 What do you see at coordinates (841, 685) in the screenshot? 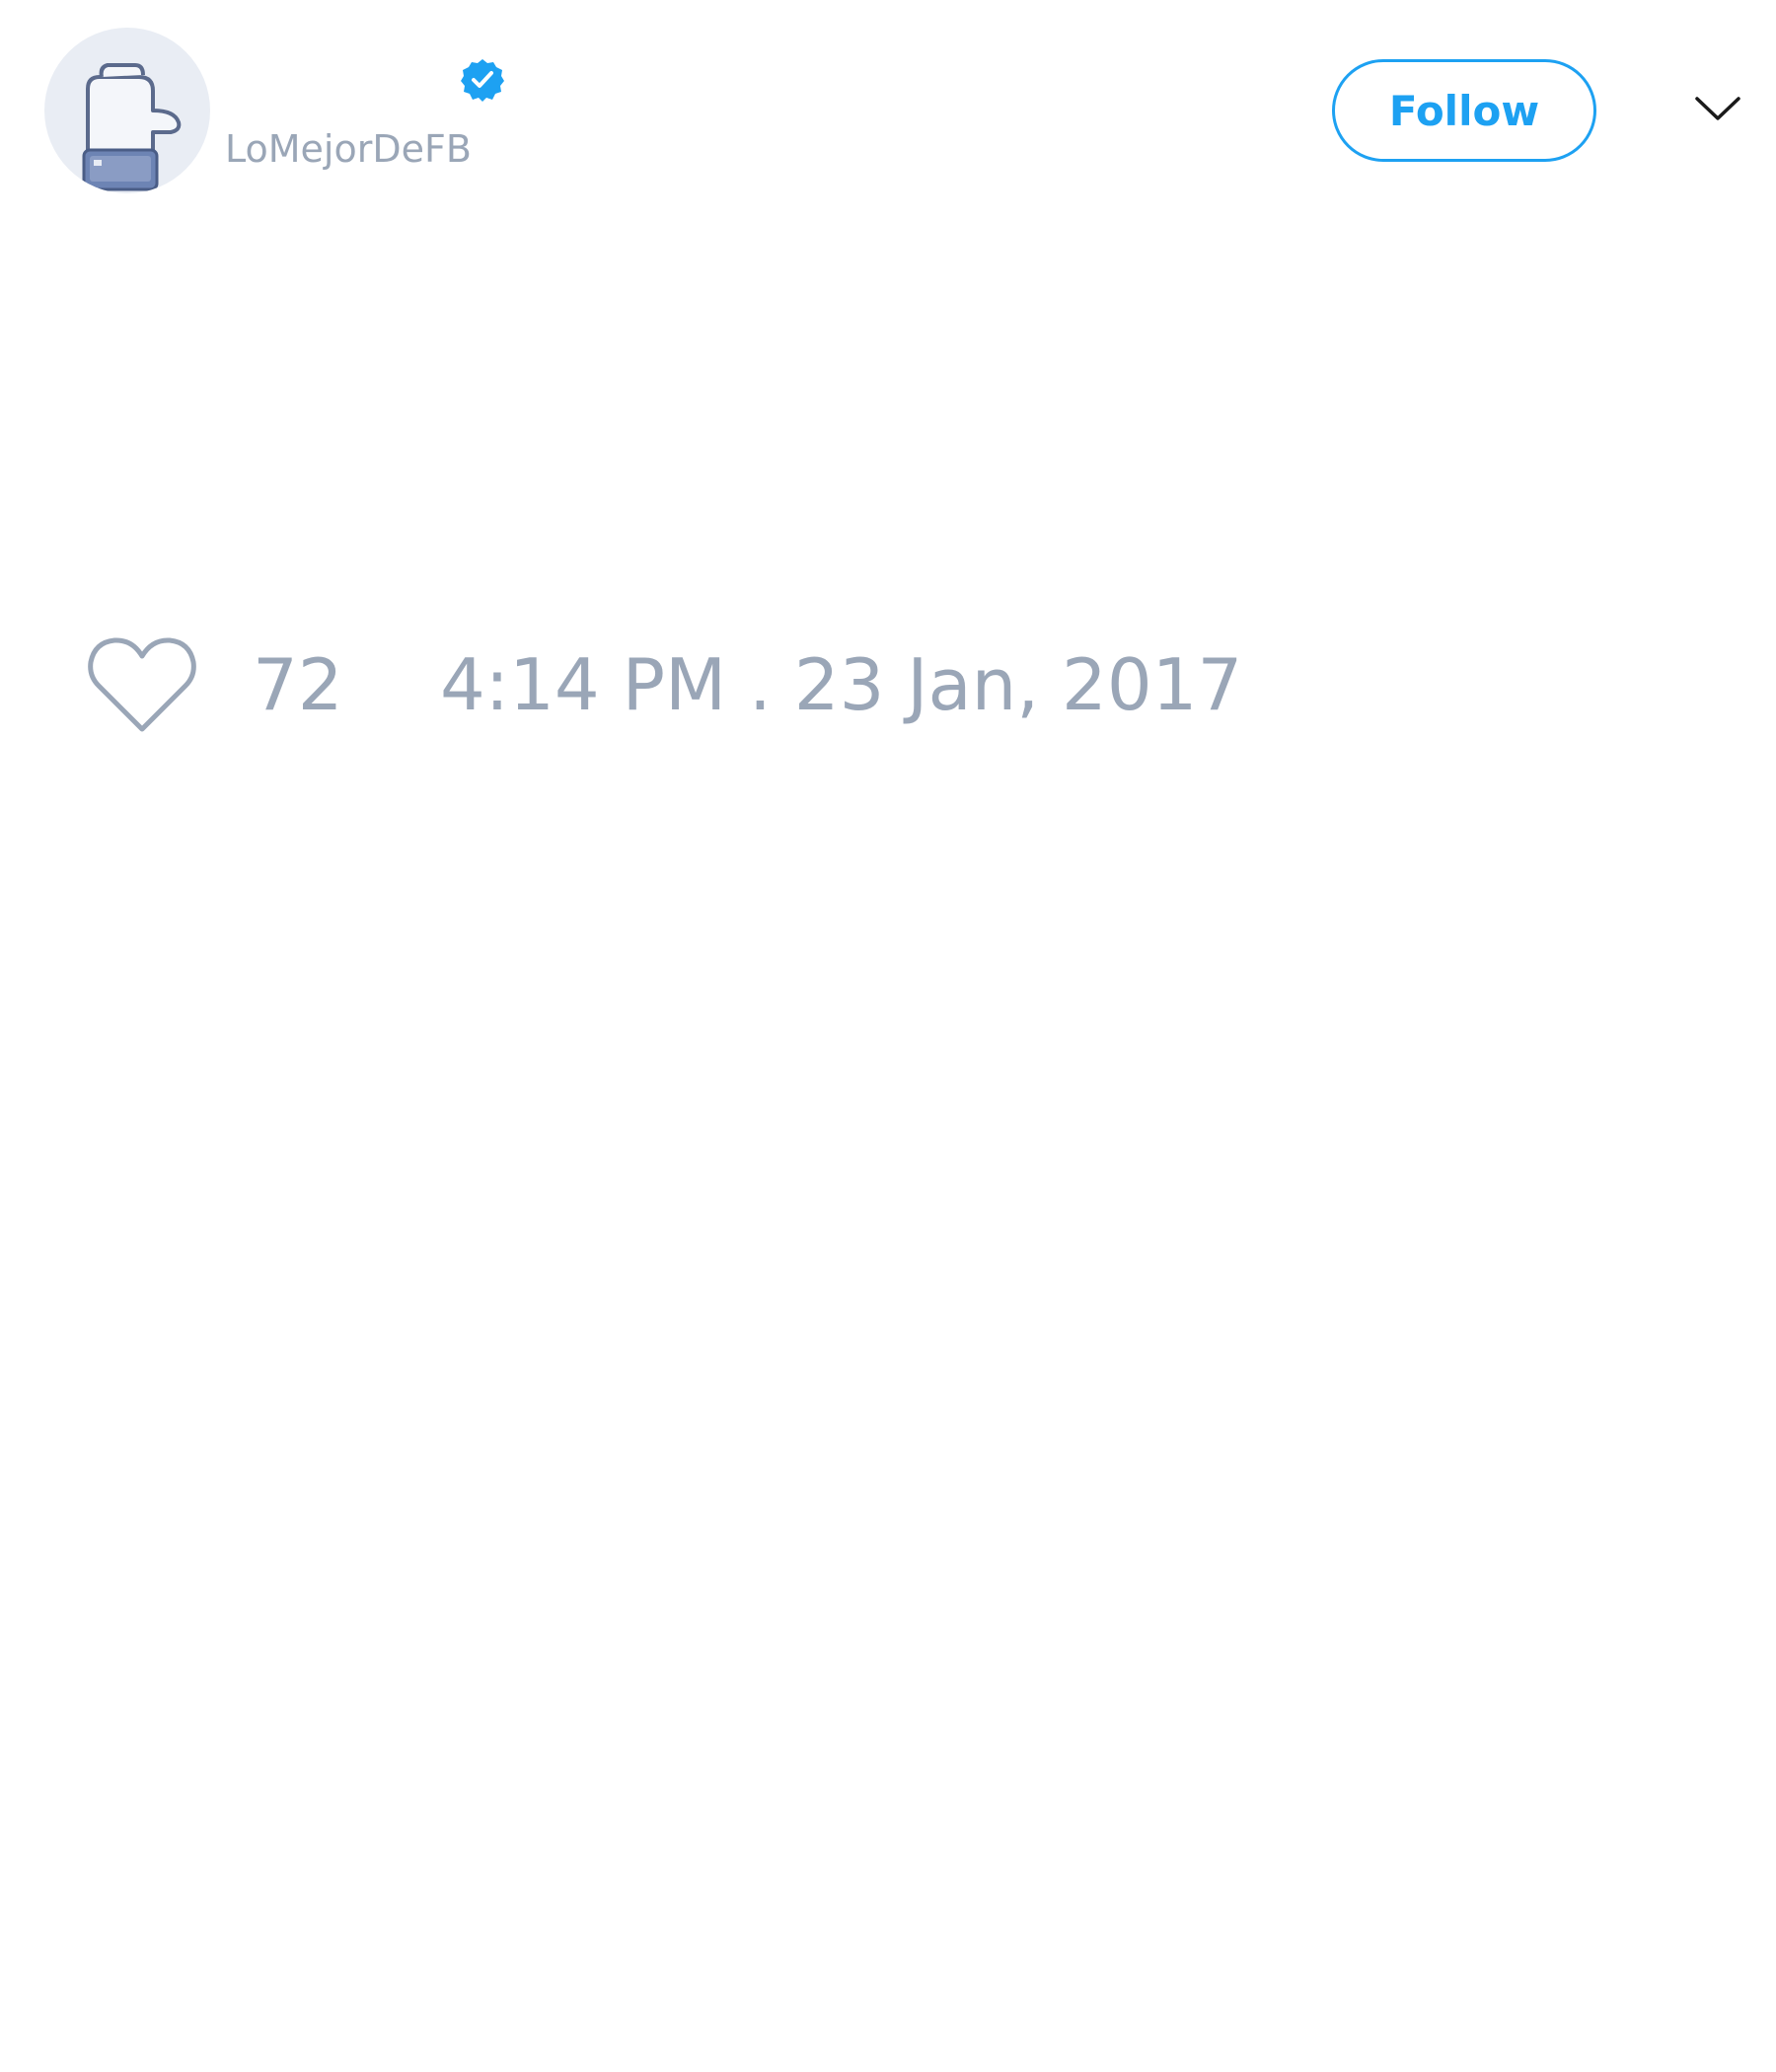
I see `tweet-timestamp: 4:14 PM . 23 Jan, 2017` at bounding box center [841, 685].